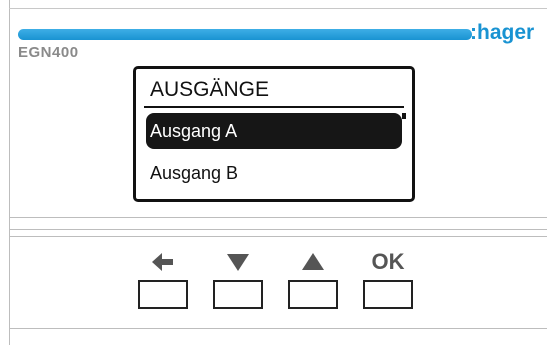 The image size is (547, 345). I want to click on screen-title: AUSGÄNGE, so click(210, 89).